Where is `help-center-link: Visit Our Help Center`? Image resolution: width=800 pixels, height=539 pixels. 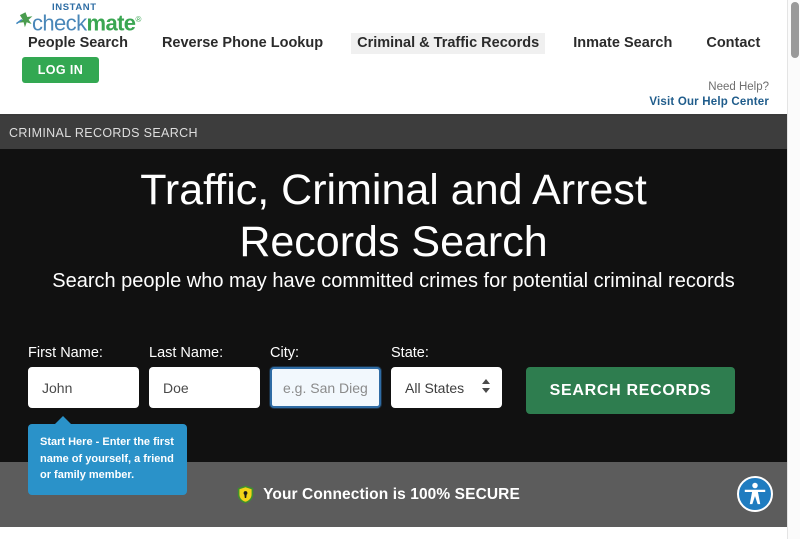
help-center-link: Visit Our Help Center is located at coordinates (709, 102).